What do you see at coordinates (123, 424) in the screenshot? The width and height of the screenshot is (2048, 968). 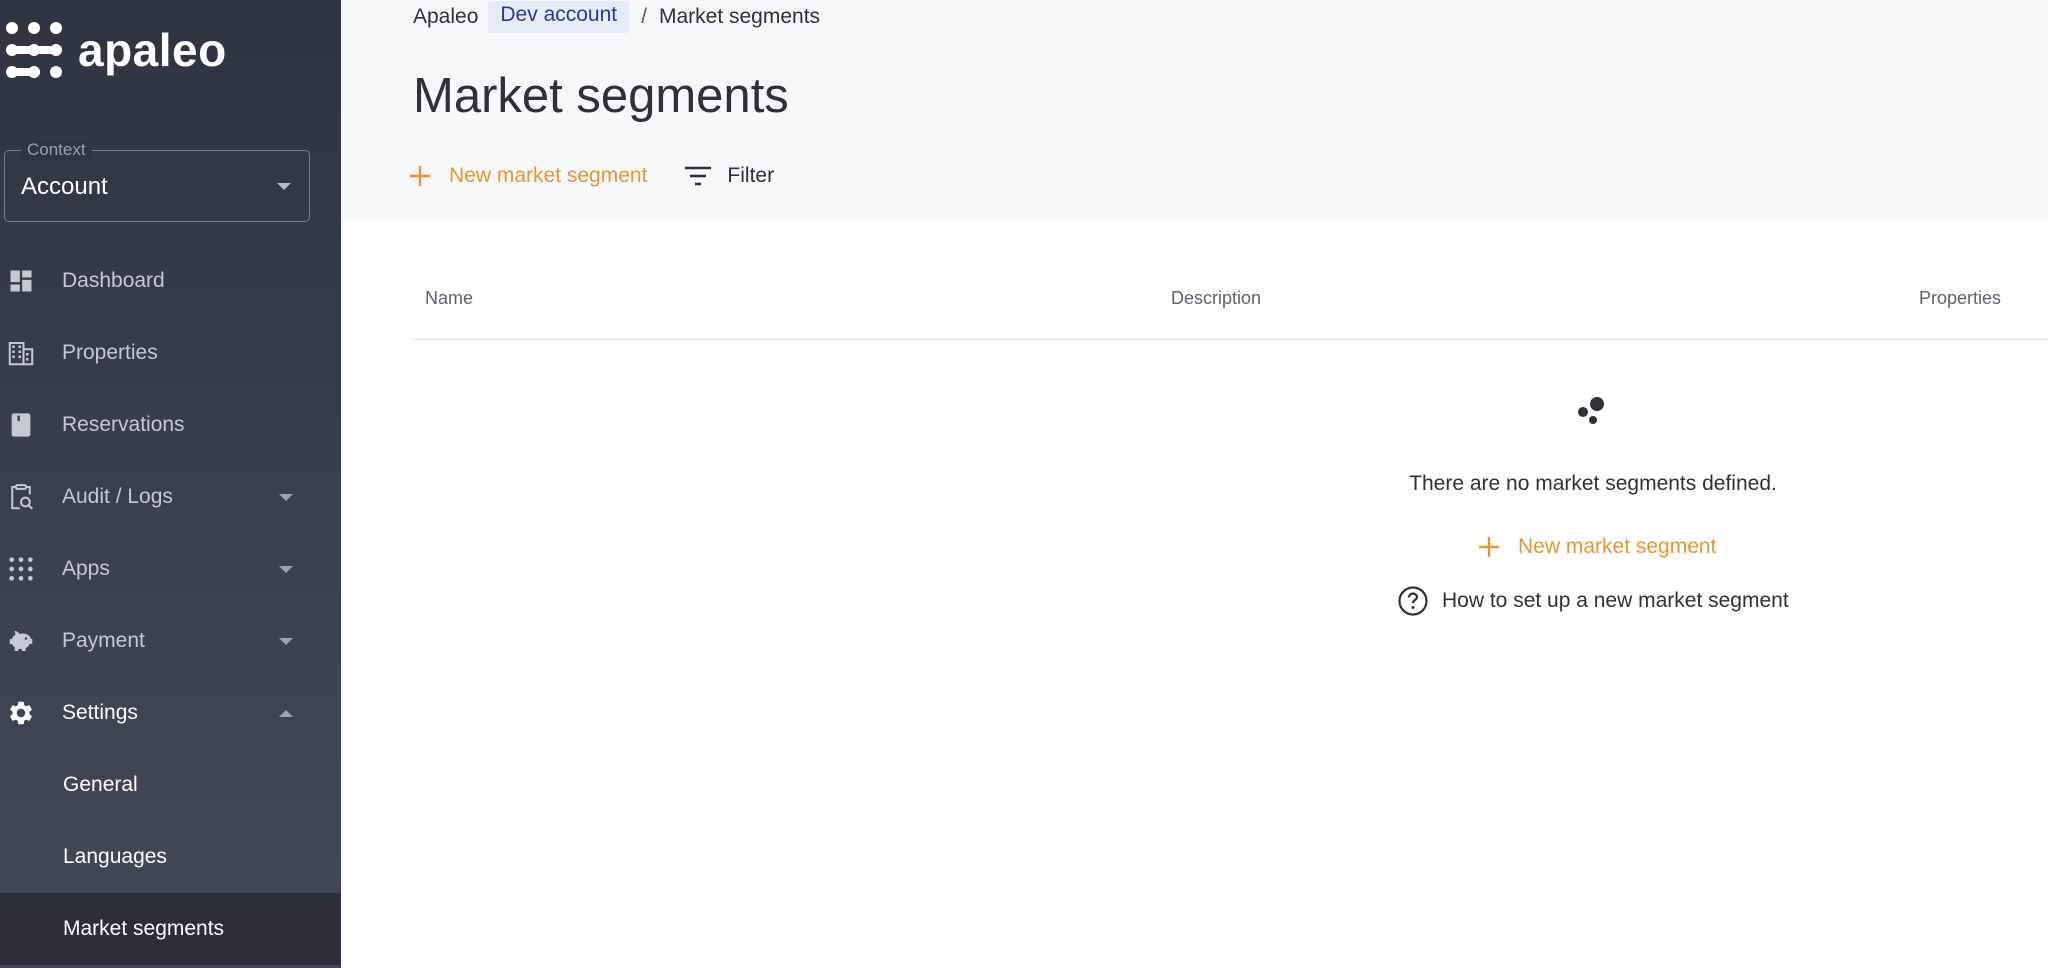 I see `sidebar-item-label: Reservations` at bounding box center [123, 424].